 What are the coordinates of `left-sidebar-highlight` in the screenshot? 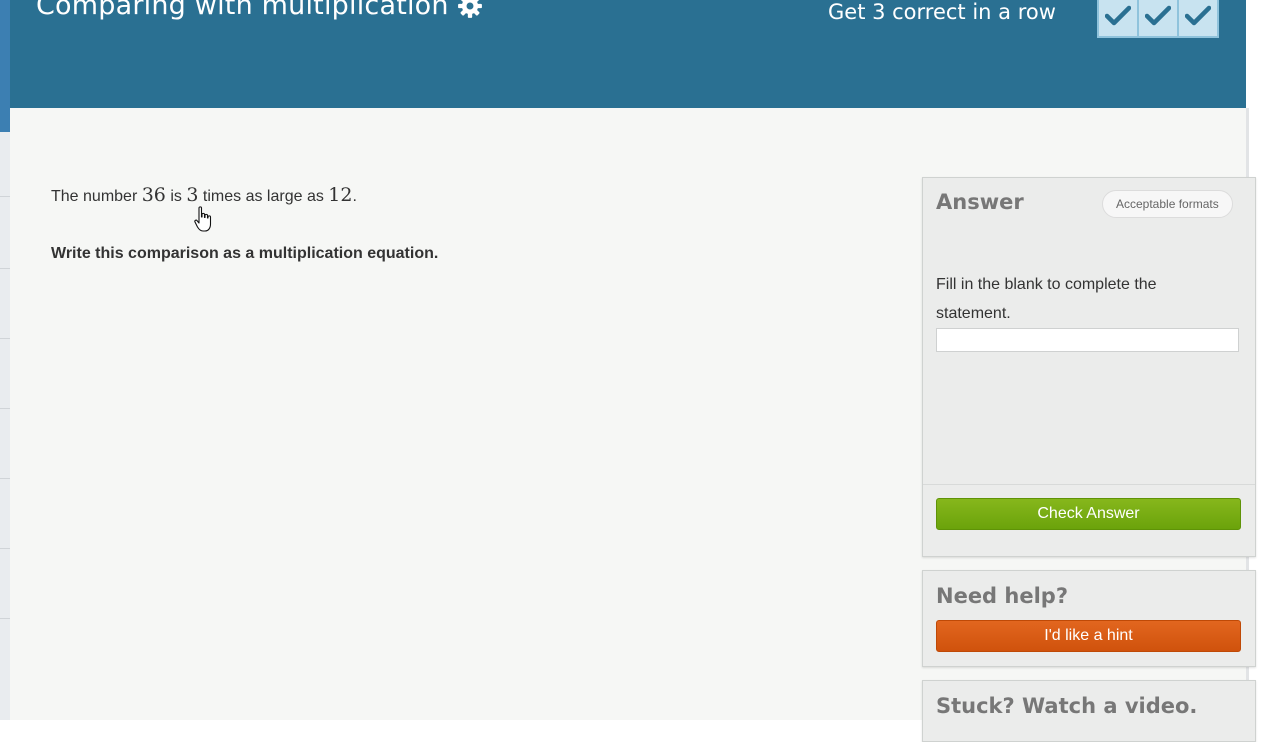 It's located at (5, 66).